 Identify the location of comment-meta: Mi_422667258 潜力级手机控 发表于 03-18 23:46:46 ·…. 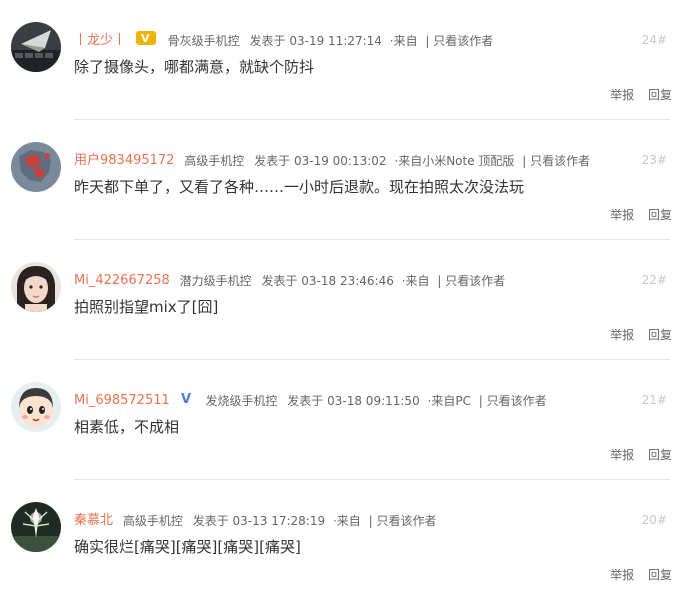
(372, 280).